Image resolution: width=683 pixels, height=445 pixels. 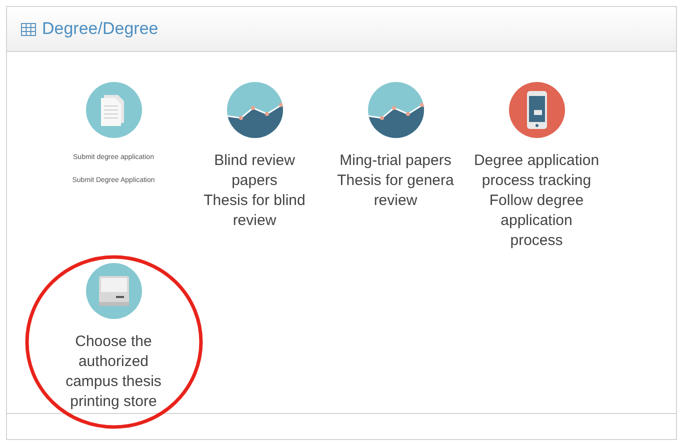 What do you see at coordinates (114, 291) in the screenshot?
I see `printer-icon` at bounding box center [114, 291].